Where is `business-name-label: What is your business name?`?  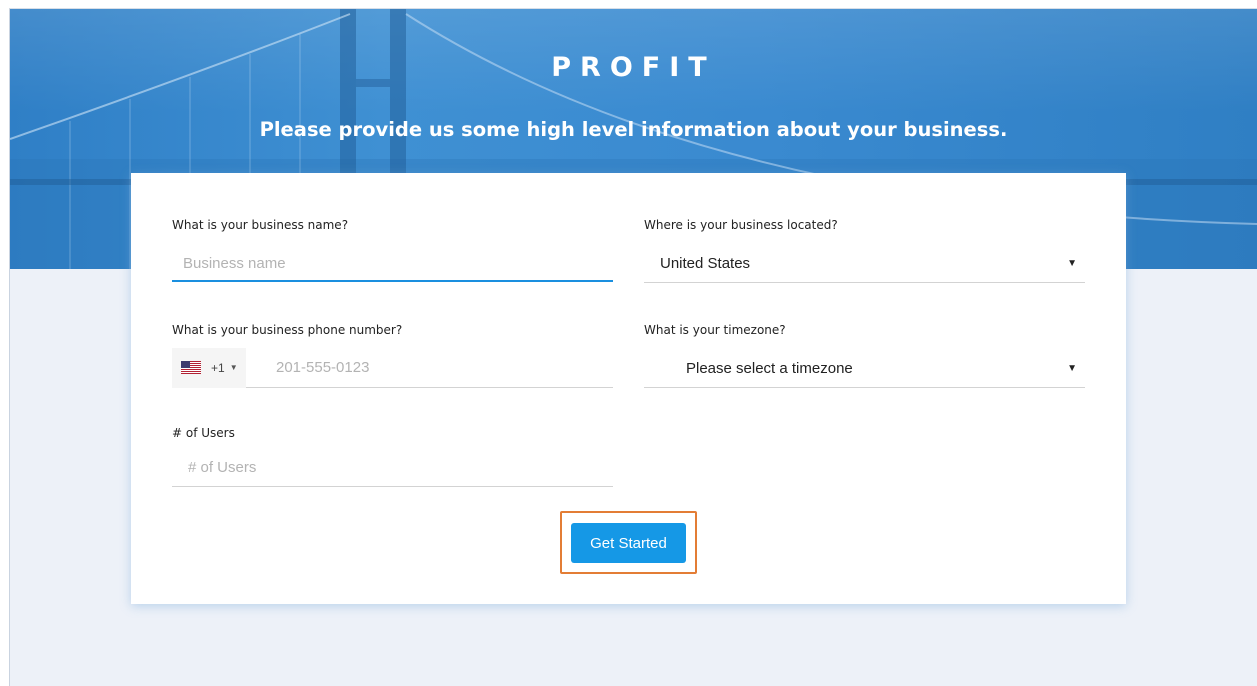
business-name-label: What is your business name? is located at coordinates (260, 225).